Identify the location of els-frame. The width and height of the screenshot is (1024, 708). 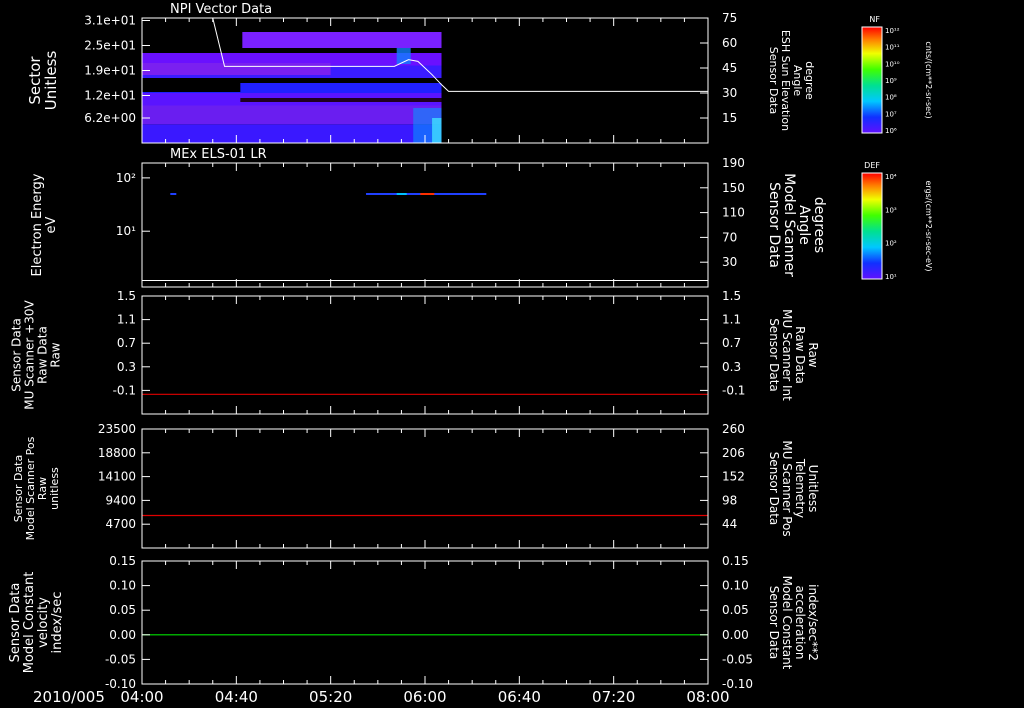
(425, 225).